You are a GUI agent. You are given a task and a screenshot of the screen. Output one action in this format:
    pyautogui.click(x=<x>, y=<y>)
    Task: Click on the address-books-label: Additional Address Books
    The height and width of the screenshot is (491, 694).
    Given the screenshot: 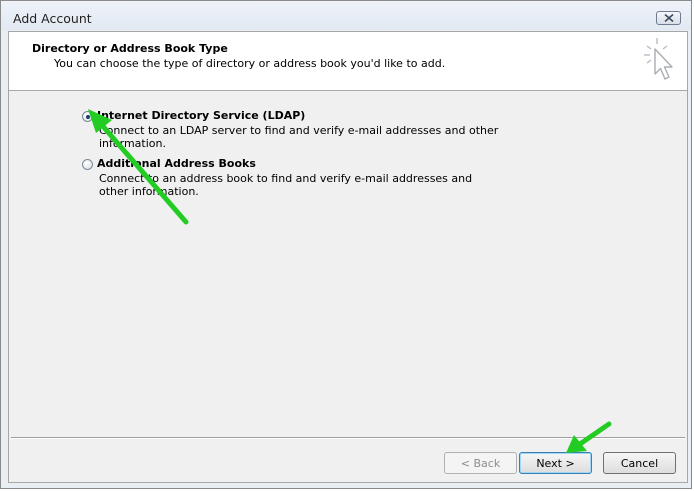 What is the action you would take?
    pyautogui.click(x=176, y=163)
    